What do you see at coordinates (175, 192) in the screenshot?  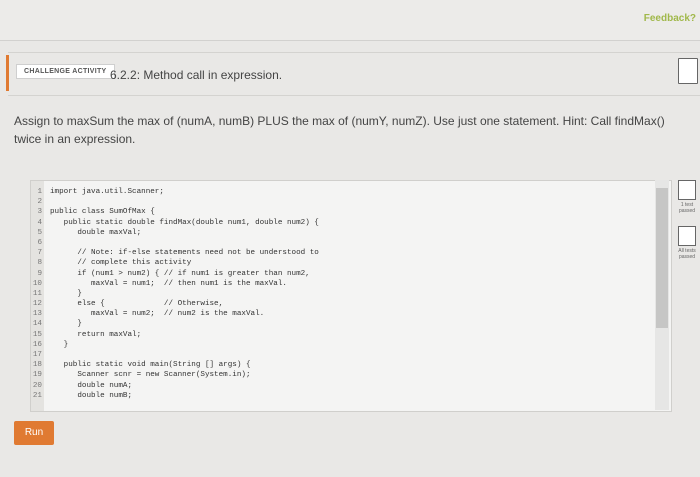 I see `code-line: 1 import java.util.Scanner;` at bounding box center [175, 192].